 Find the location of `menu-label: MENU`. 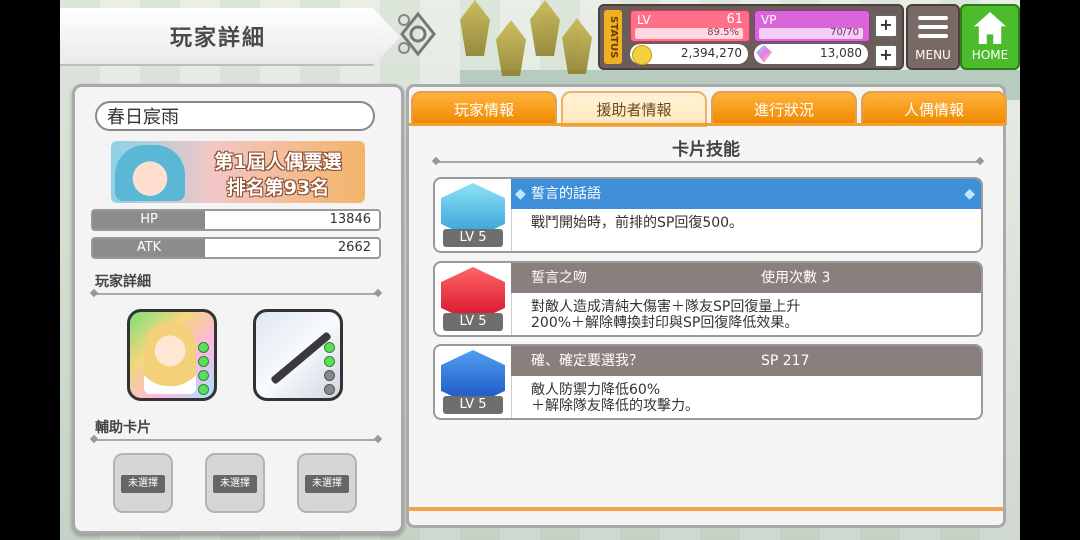

menu-label: MENU is located at coordinates (933, 55).